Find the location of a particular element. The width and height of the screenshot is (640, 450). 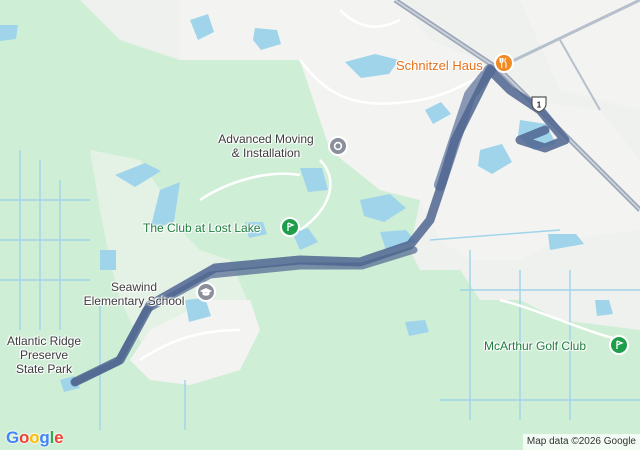

logo-letter-1: G is located at coordinates (13, 437).